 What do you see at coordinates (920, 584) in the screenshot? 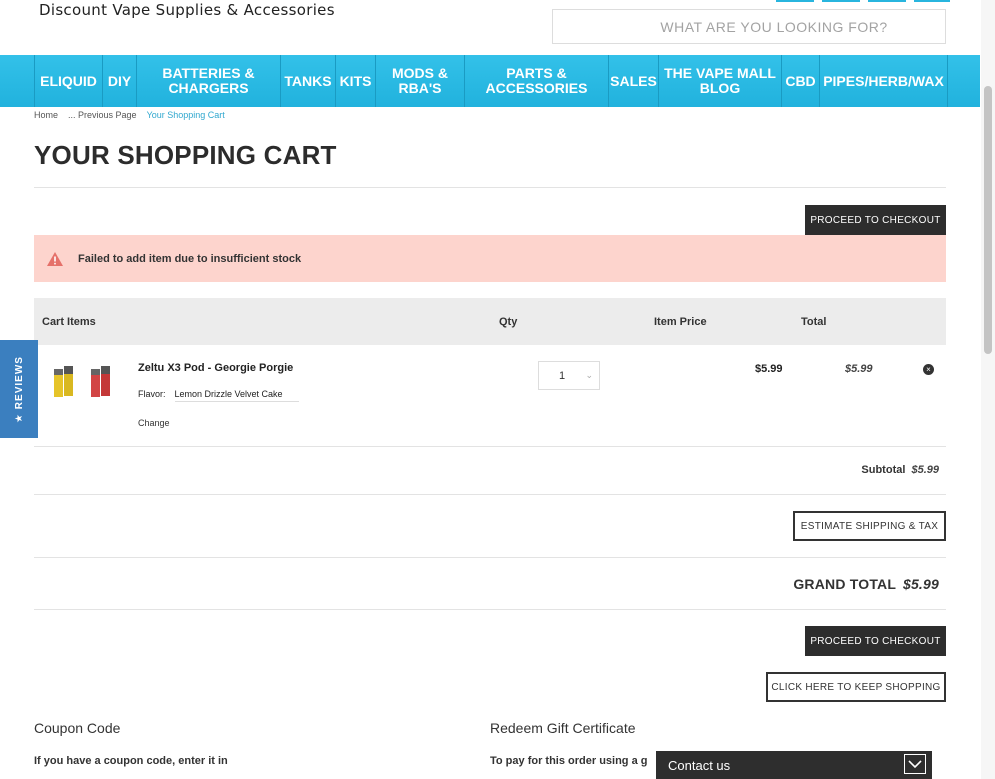
I see `grand-total-value: $5.99` at bounding box center [920, 584].